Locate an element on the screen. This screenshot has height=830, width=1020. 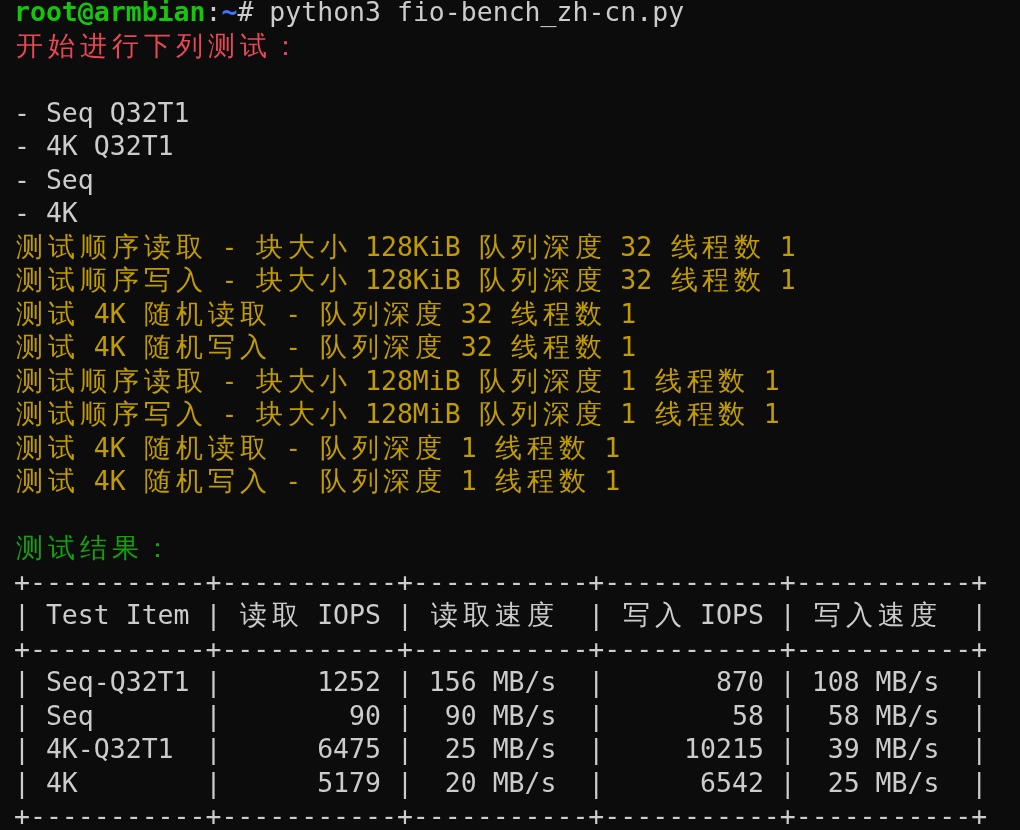
table-header-row: | Test Item | 读取 IOPS | 读取速度 | 写入 IOPS | 写入速度 | is located at coordinates (501, 614).